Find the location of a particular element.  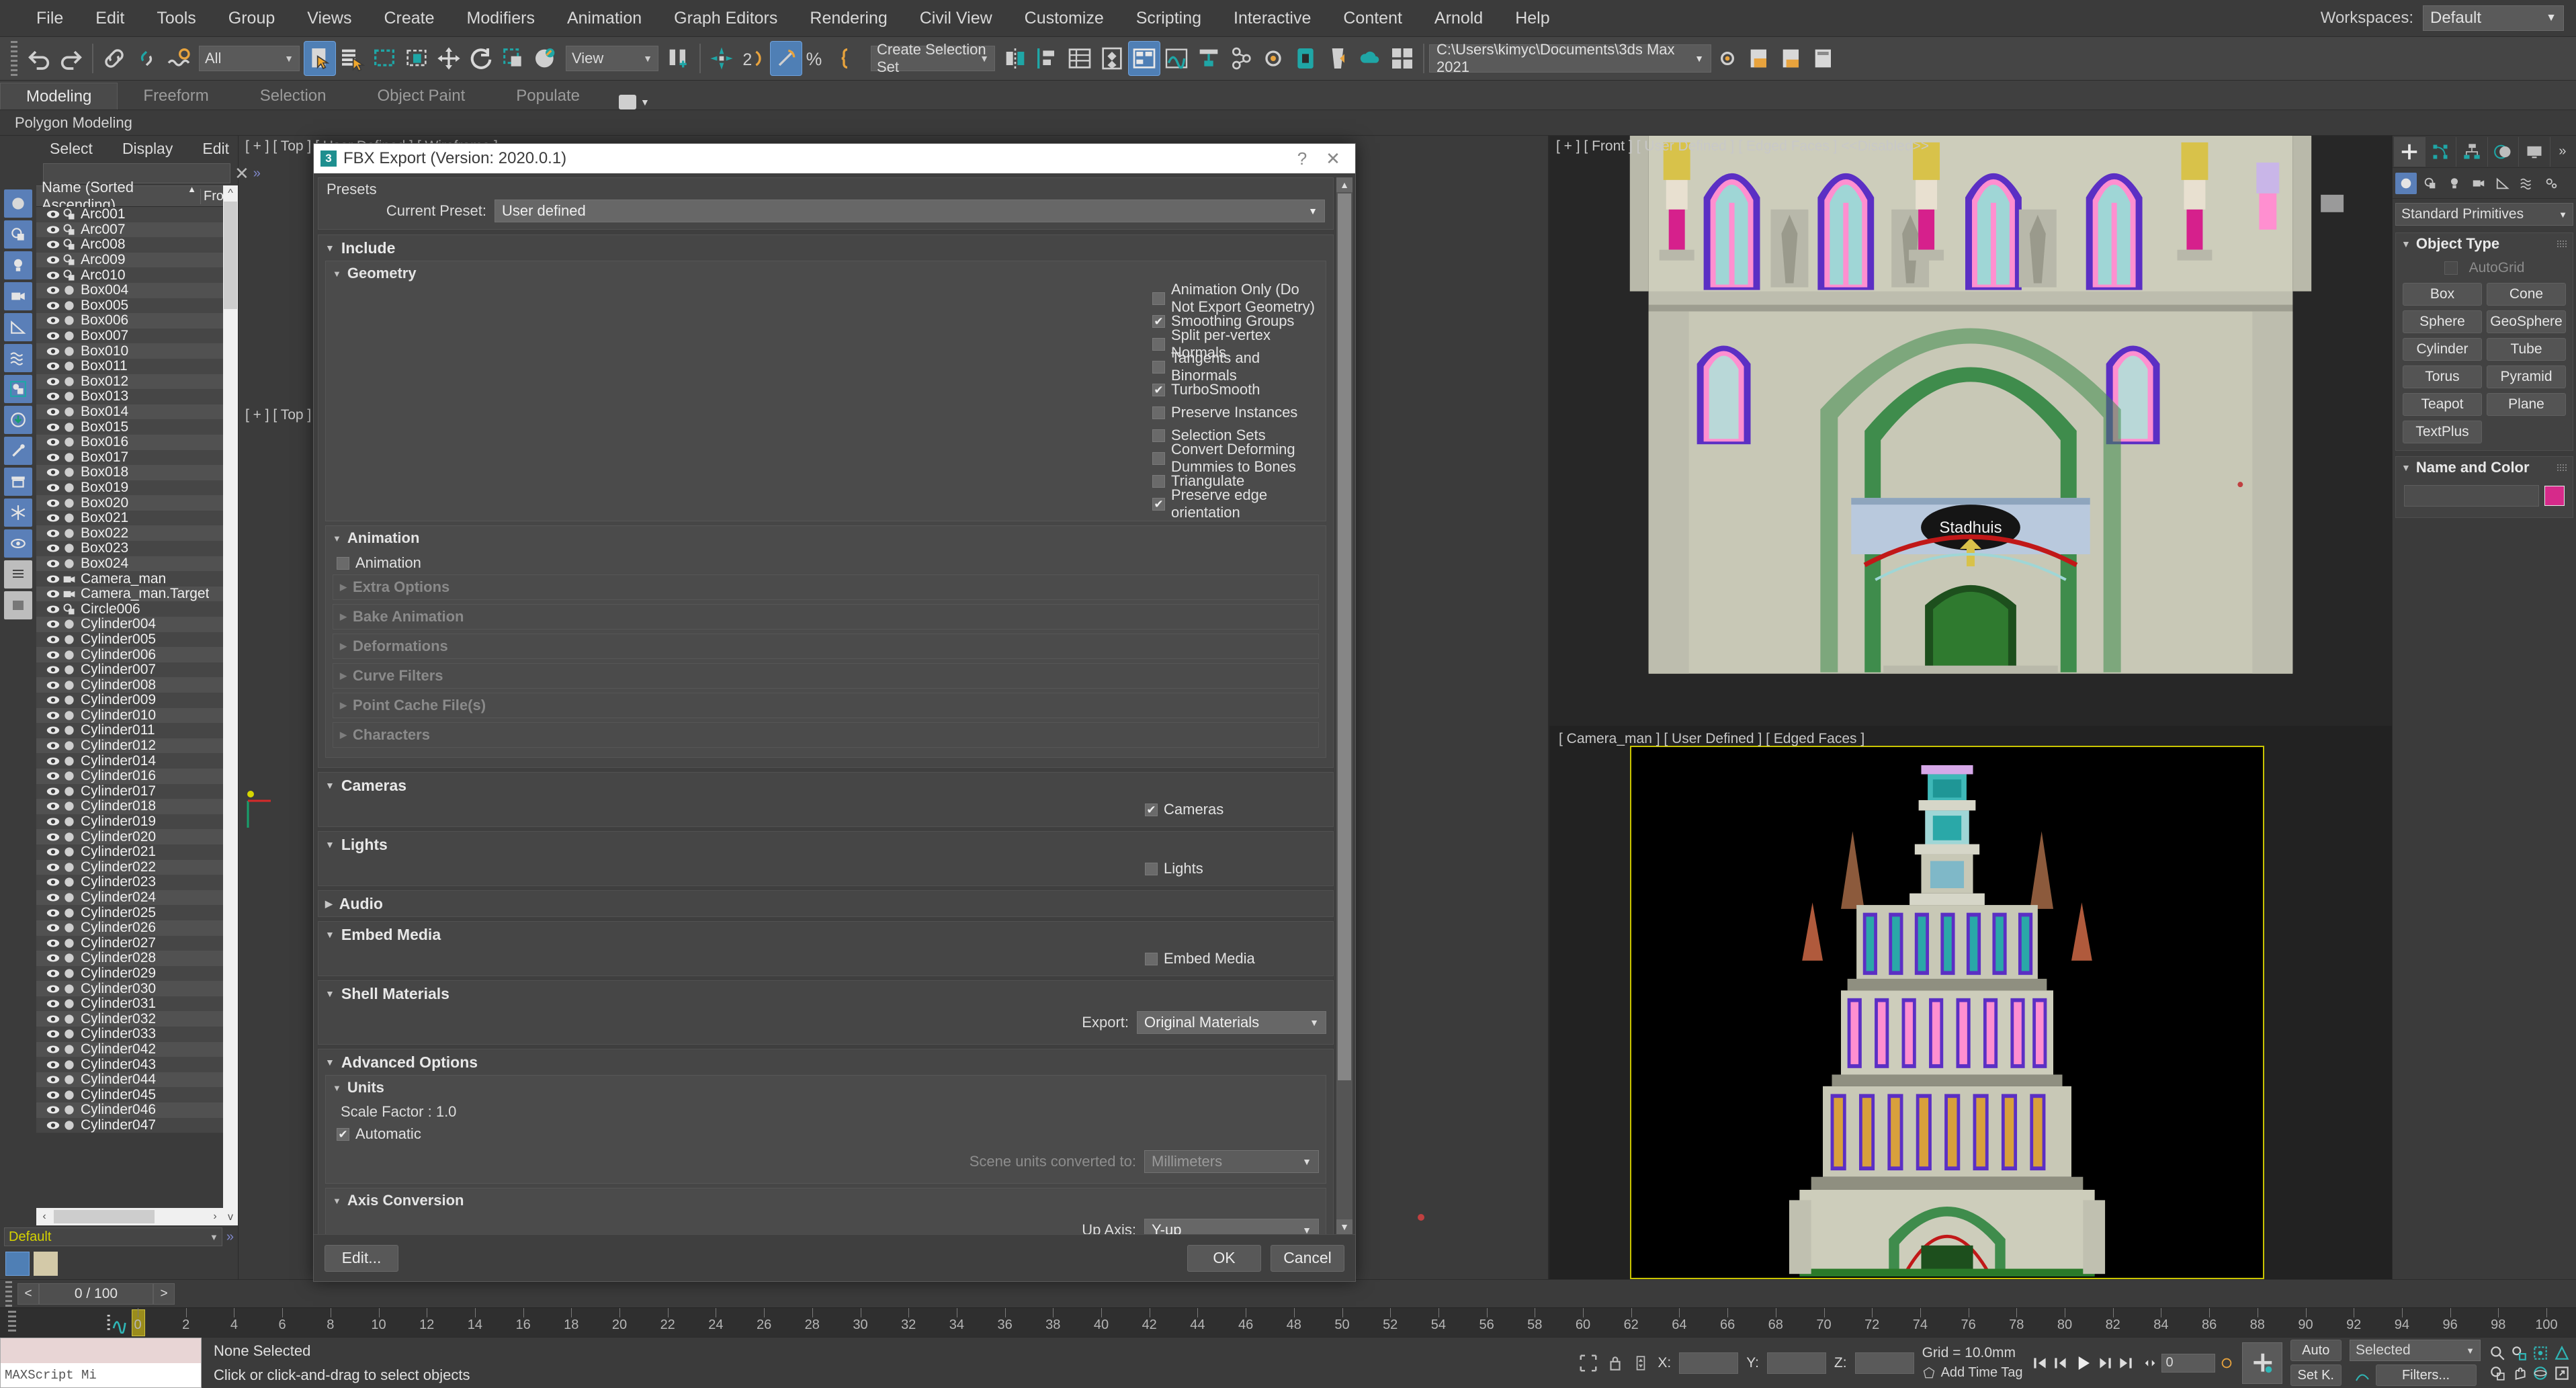

scene-object-row: Box017 is located at coordinates (129, 457).